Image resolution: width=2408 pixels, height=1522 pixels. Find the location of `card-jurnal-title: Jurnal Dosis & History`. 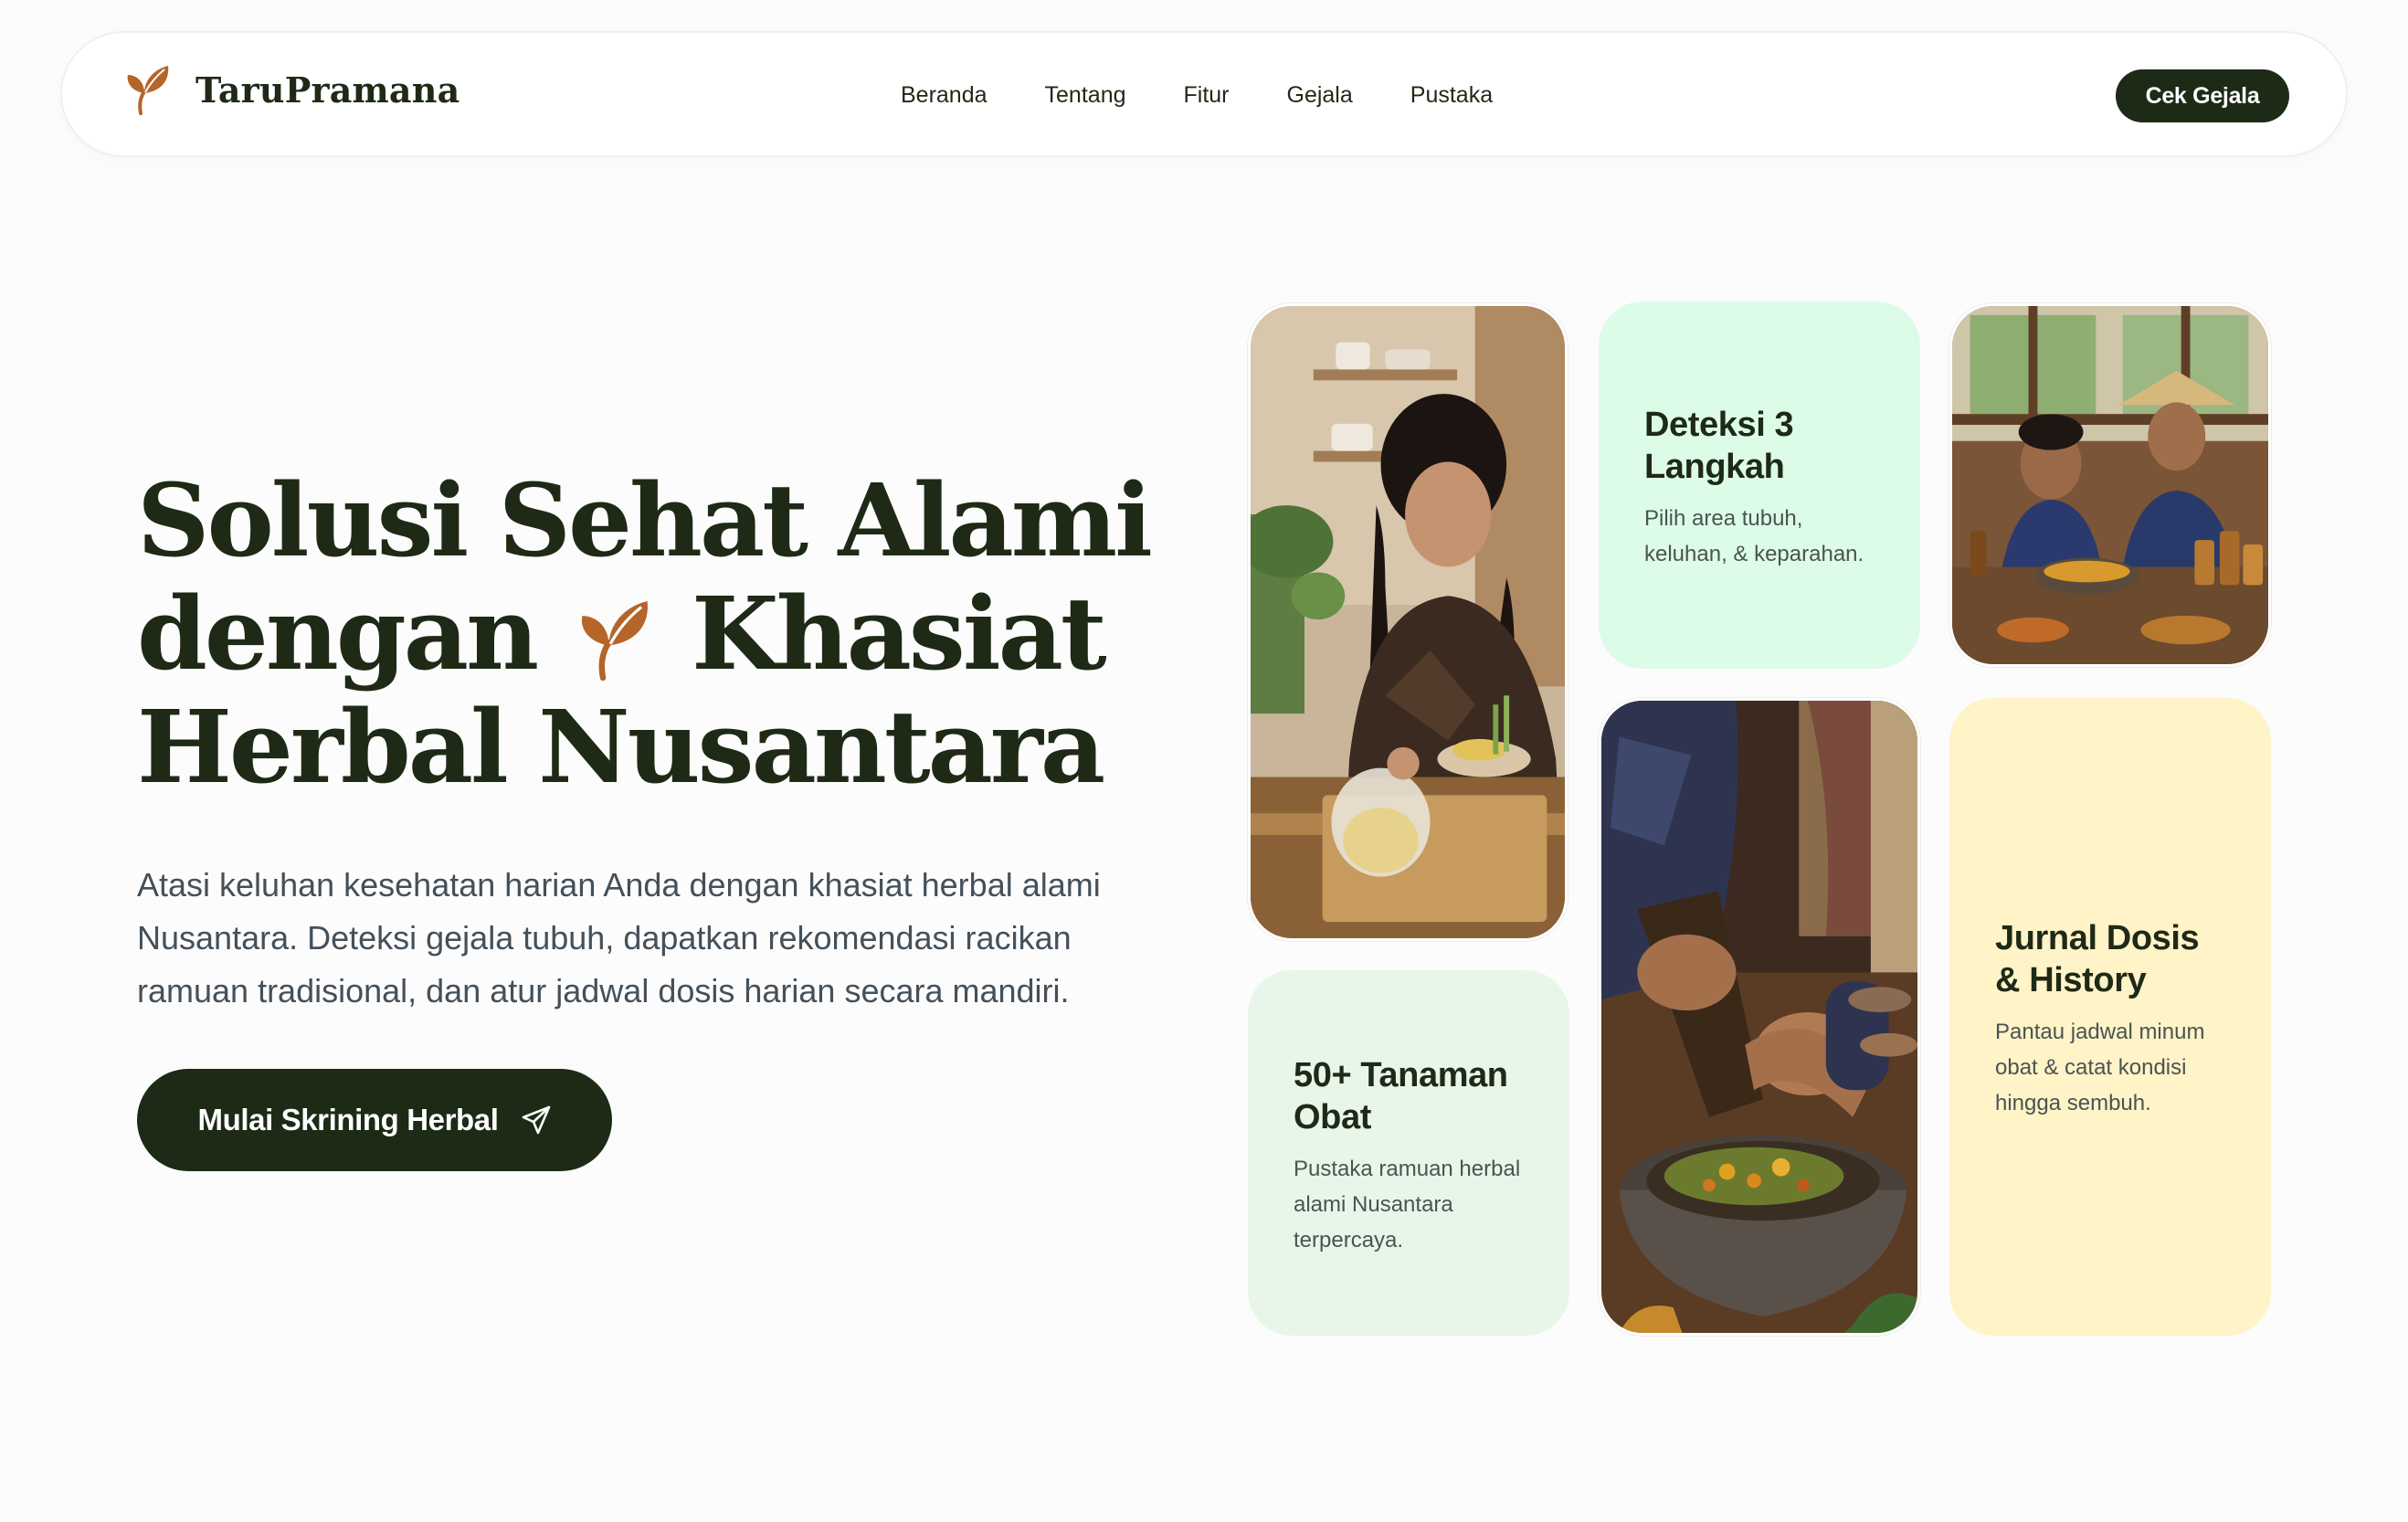

card-jurnal-title: Jurnal Dosis & History is located at coordinates (2097, 959).